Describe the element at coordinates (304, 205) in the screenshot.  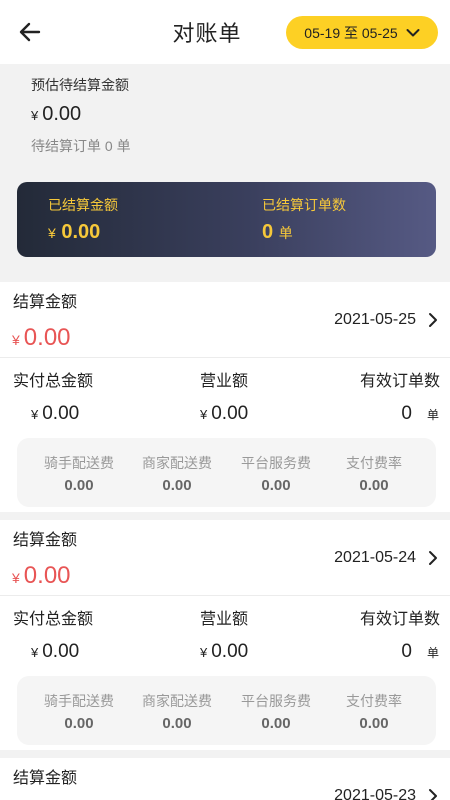
I see `settled-orders-label: 已结算订单数` at that location.